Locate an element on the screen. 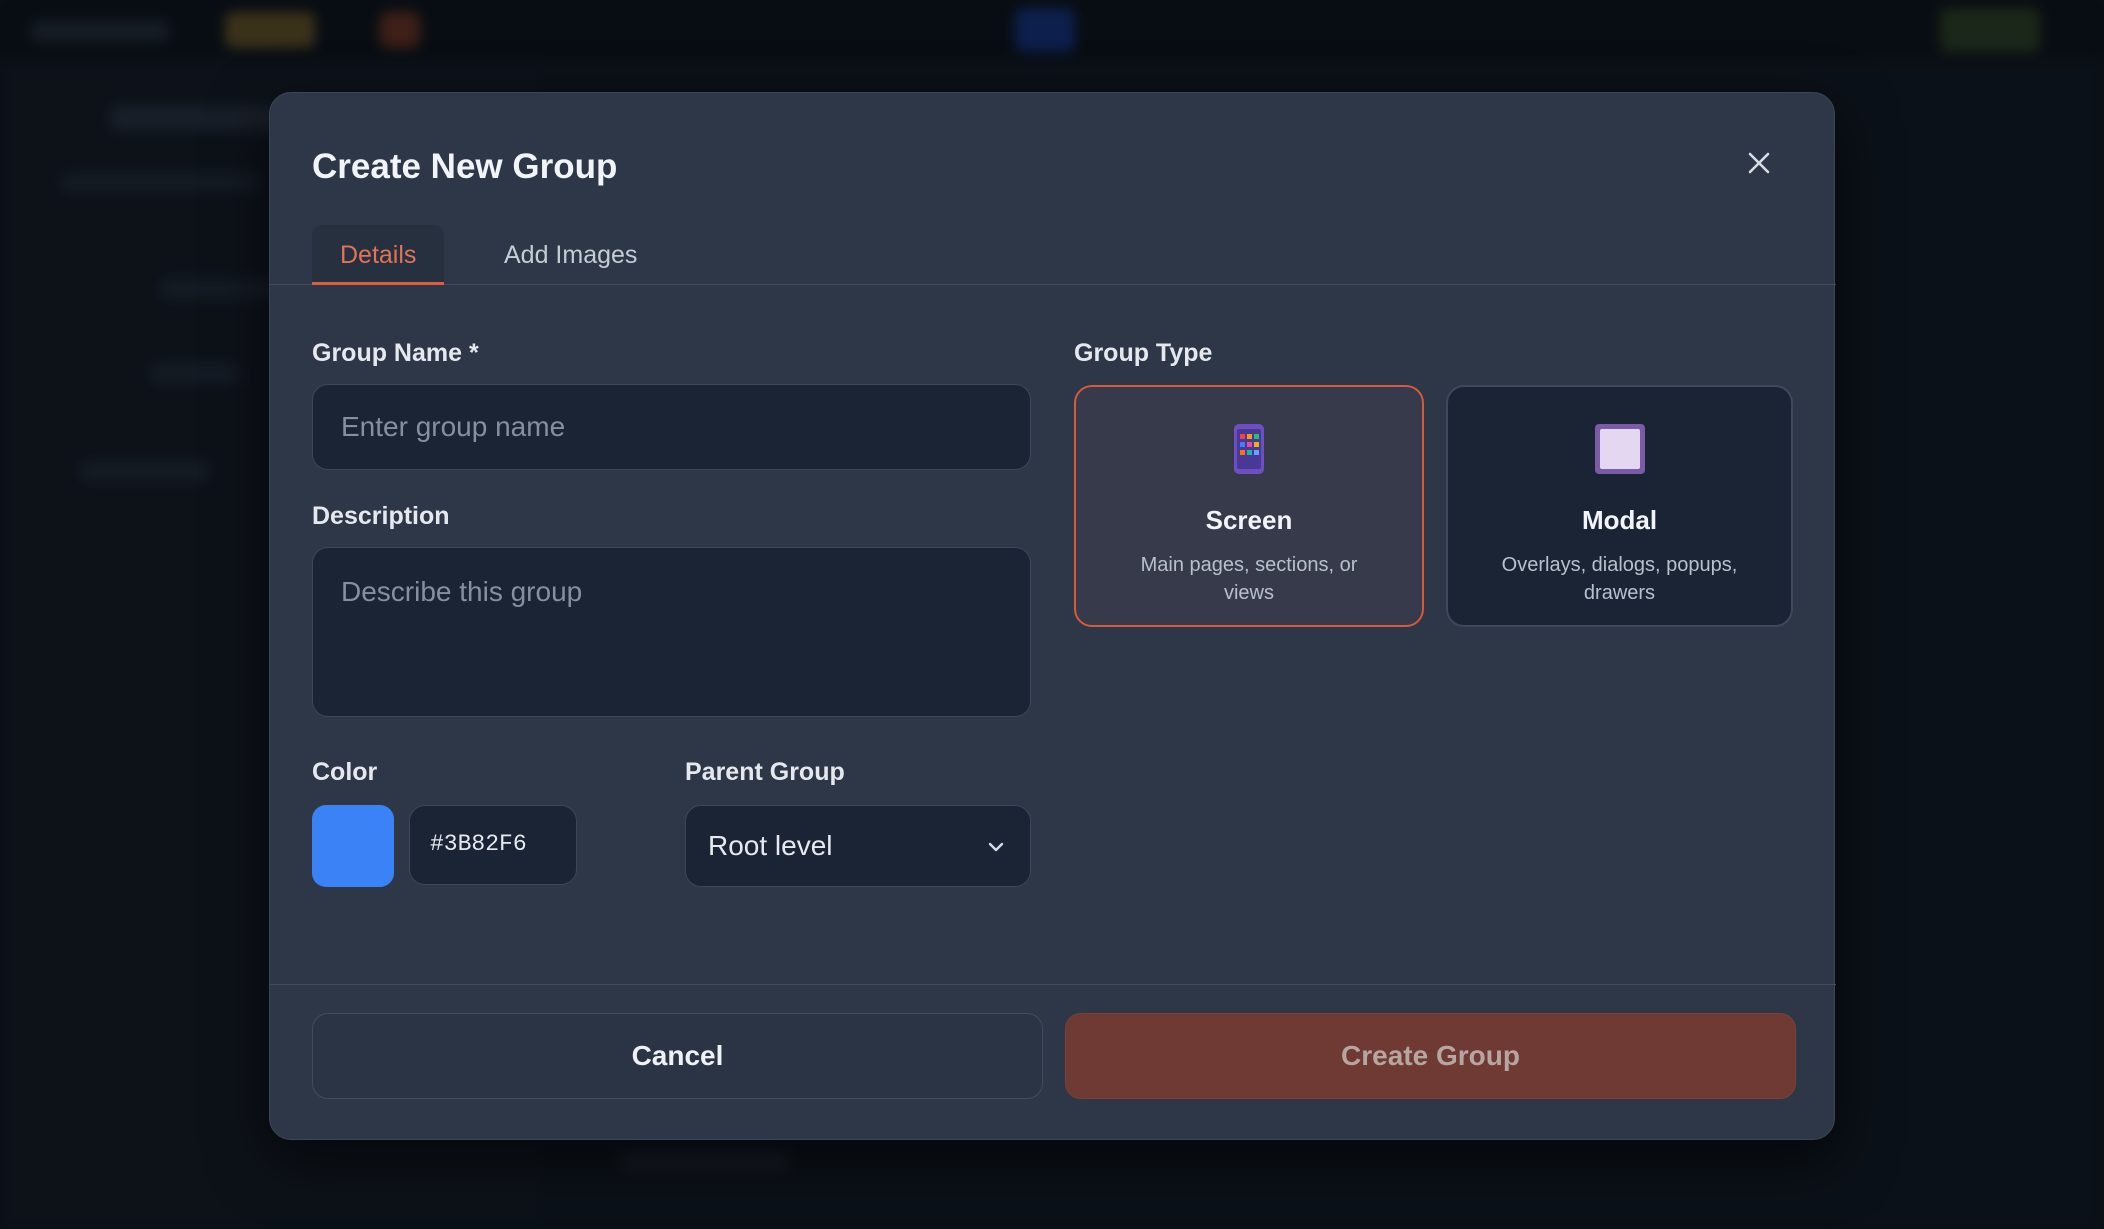 Image resolution: width=2104 pixels, height=1229 pixels. group-type-screen-description: Main pages, sections, or views is located at coordinates (1249, 579).